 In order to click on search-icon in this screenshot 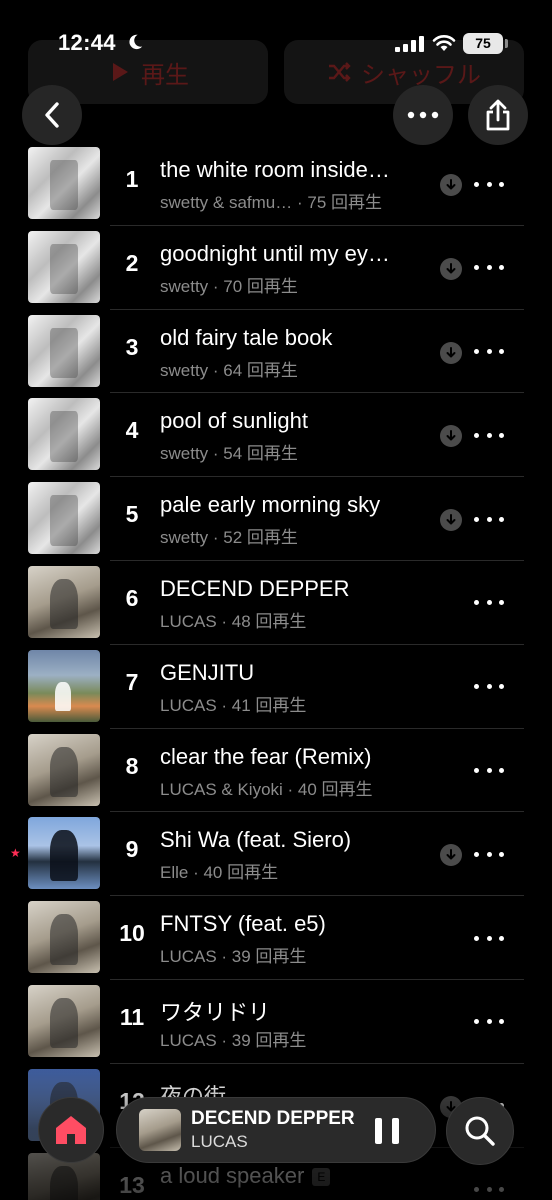, I will do `click(480, 1131)`.